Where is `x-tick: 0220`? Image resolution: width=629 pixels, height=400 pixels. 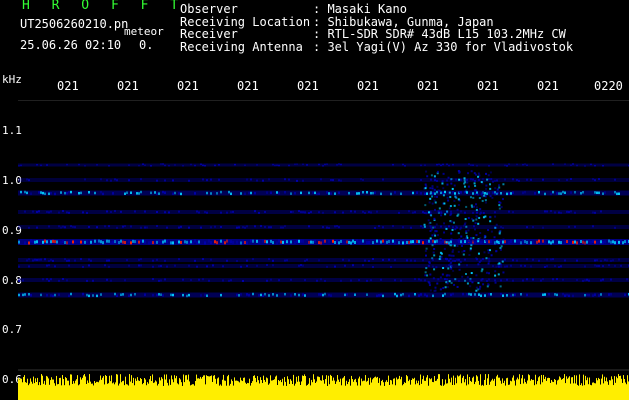
x-tick: 0220 is located at coordinates (608, 86).